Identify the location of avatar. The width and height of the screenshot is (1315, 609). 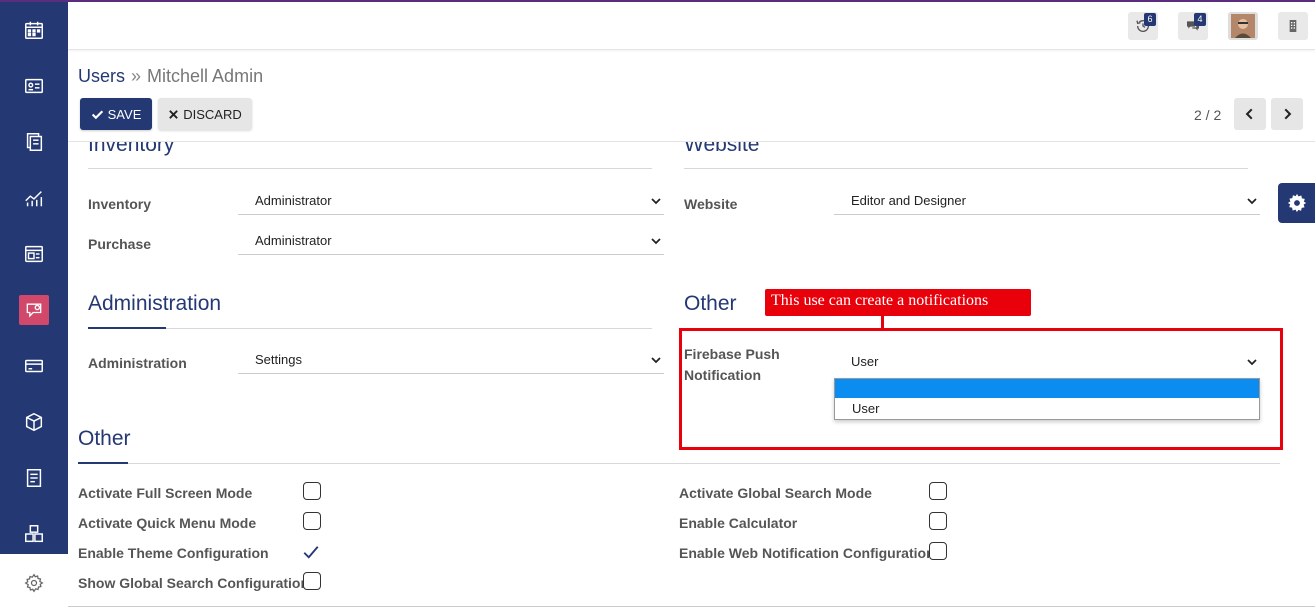
(1243, 26).